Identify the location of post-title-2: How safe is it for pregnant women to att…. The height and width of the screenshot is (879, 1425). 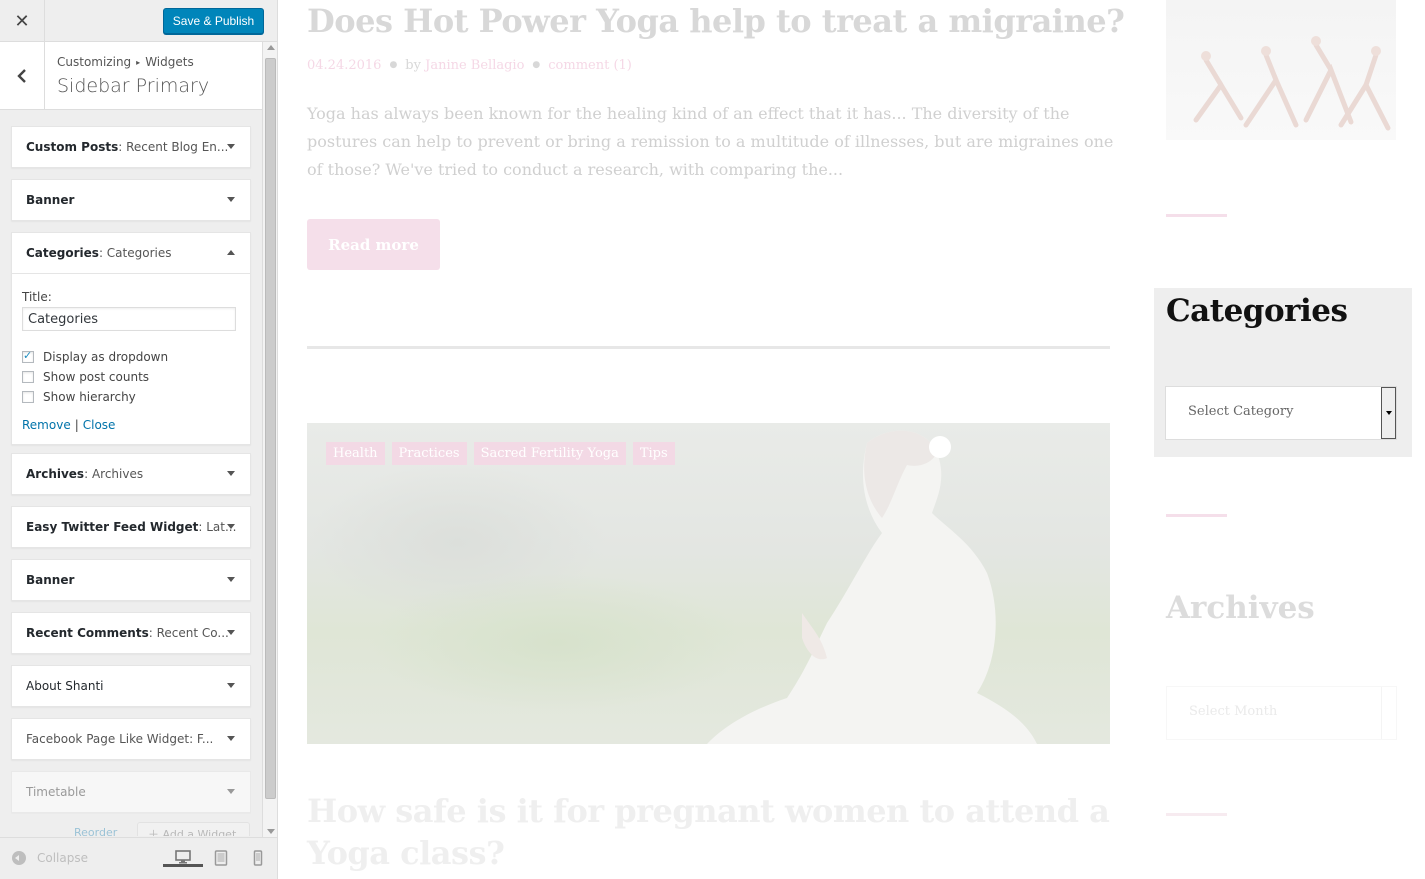
(717, 832).